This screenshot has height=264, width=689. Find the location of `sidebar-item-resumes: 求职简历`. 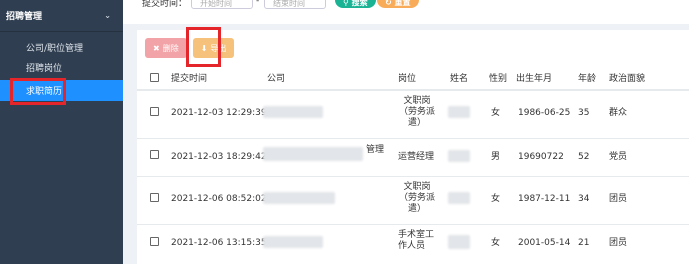

sidebar-item-resumes: 求职简历 is located at coordinates (61, 90).